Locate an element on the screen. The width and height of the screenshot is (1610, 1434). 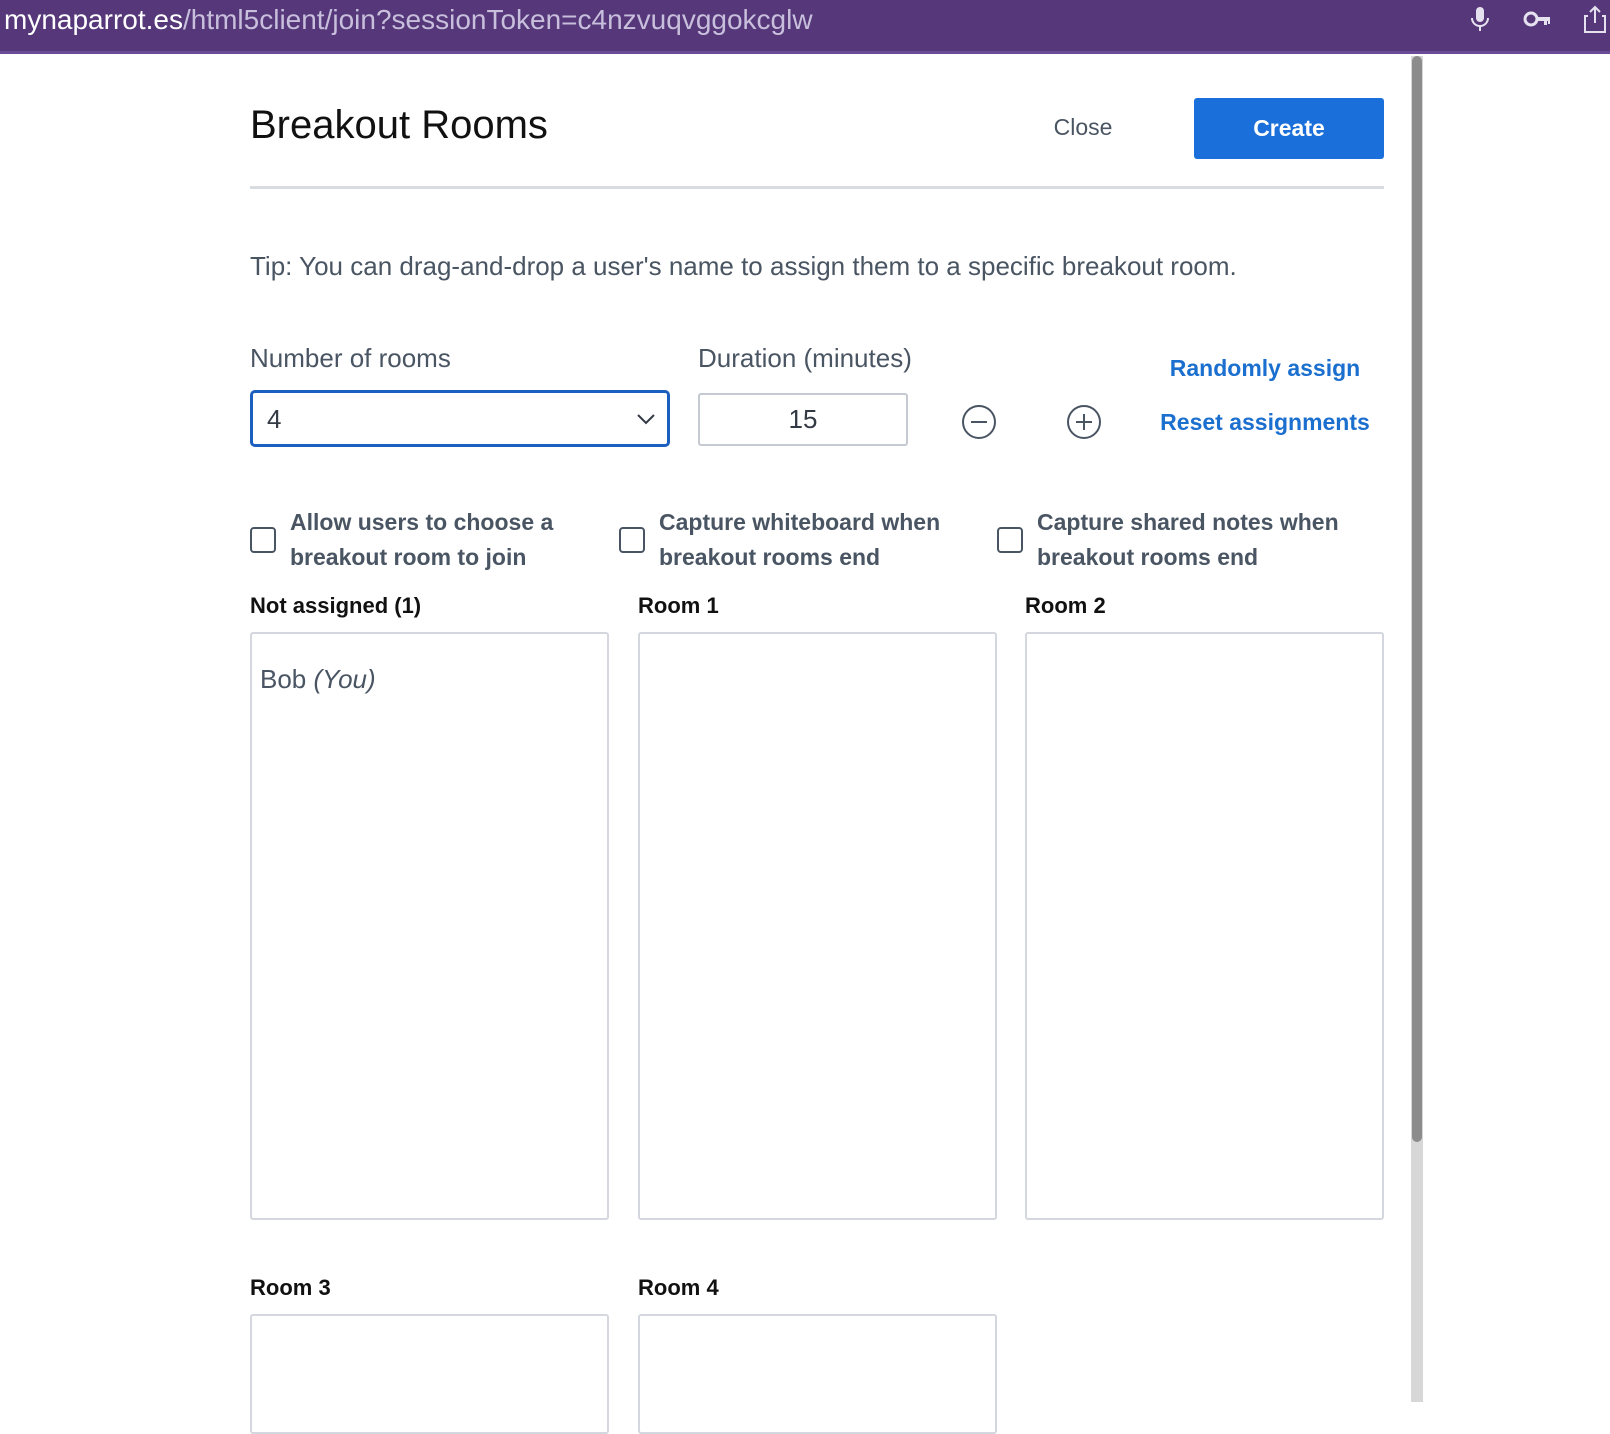
close-button: Close is located at coordinates (1083, 127).